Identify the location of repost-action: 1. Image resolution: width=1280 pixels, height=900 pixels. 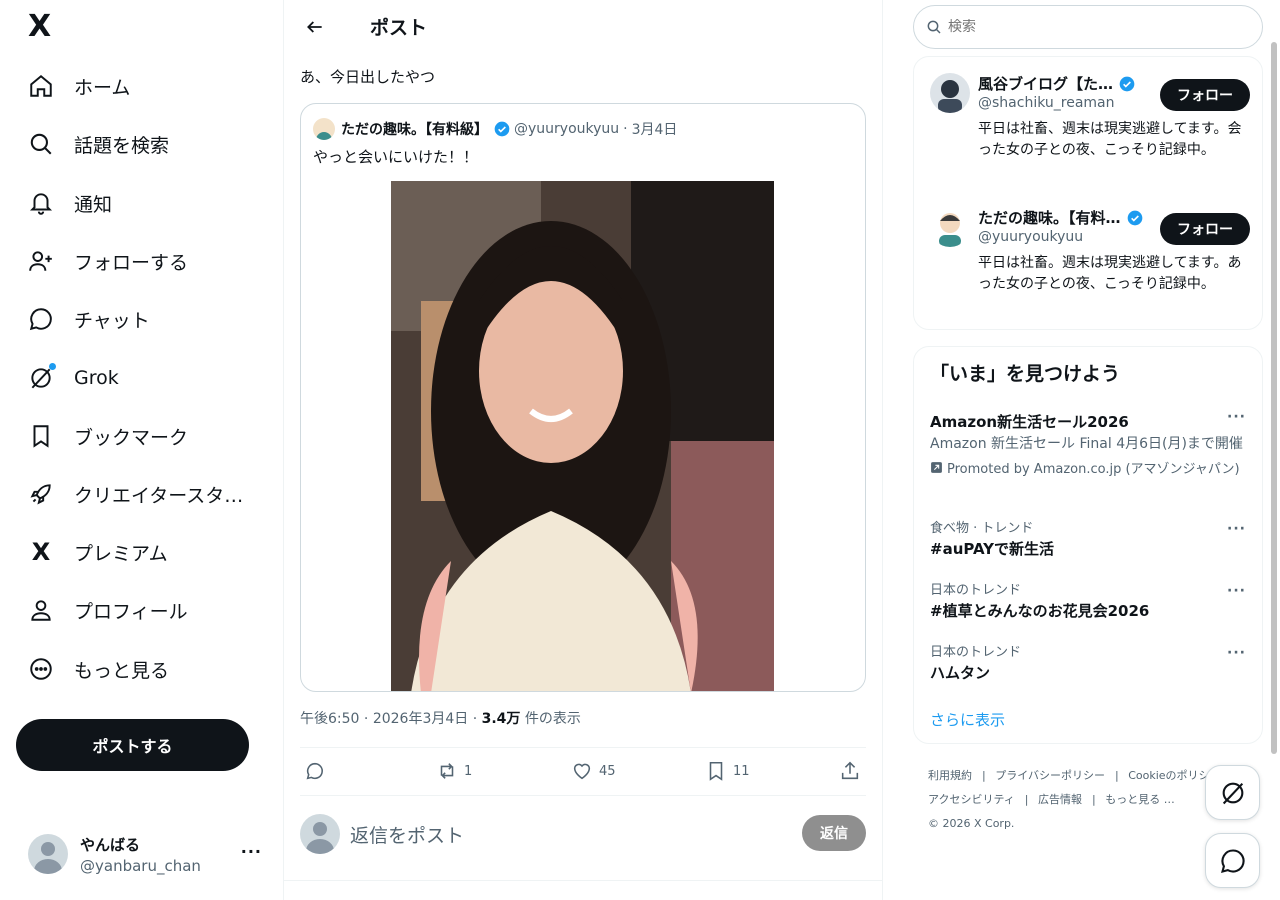
(454, 771).